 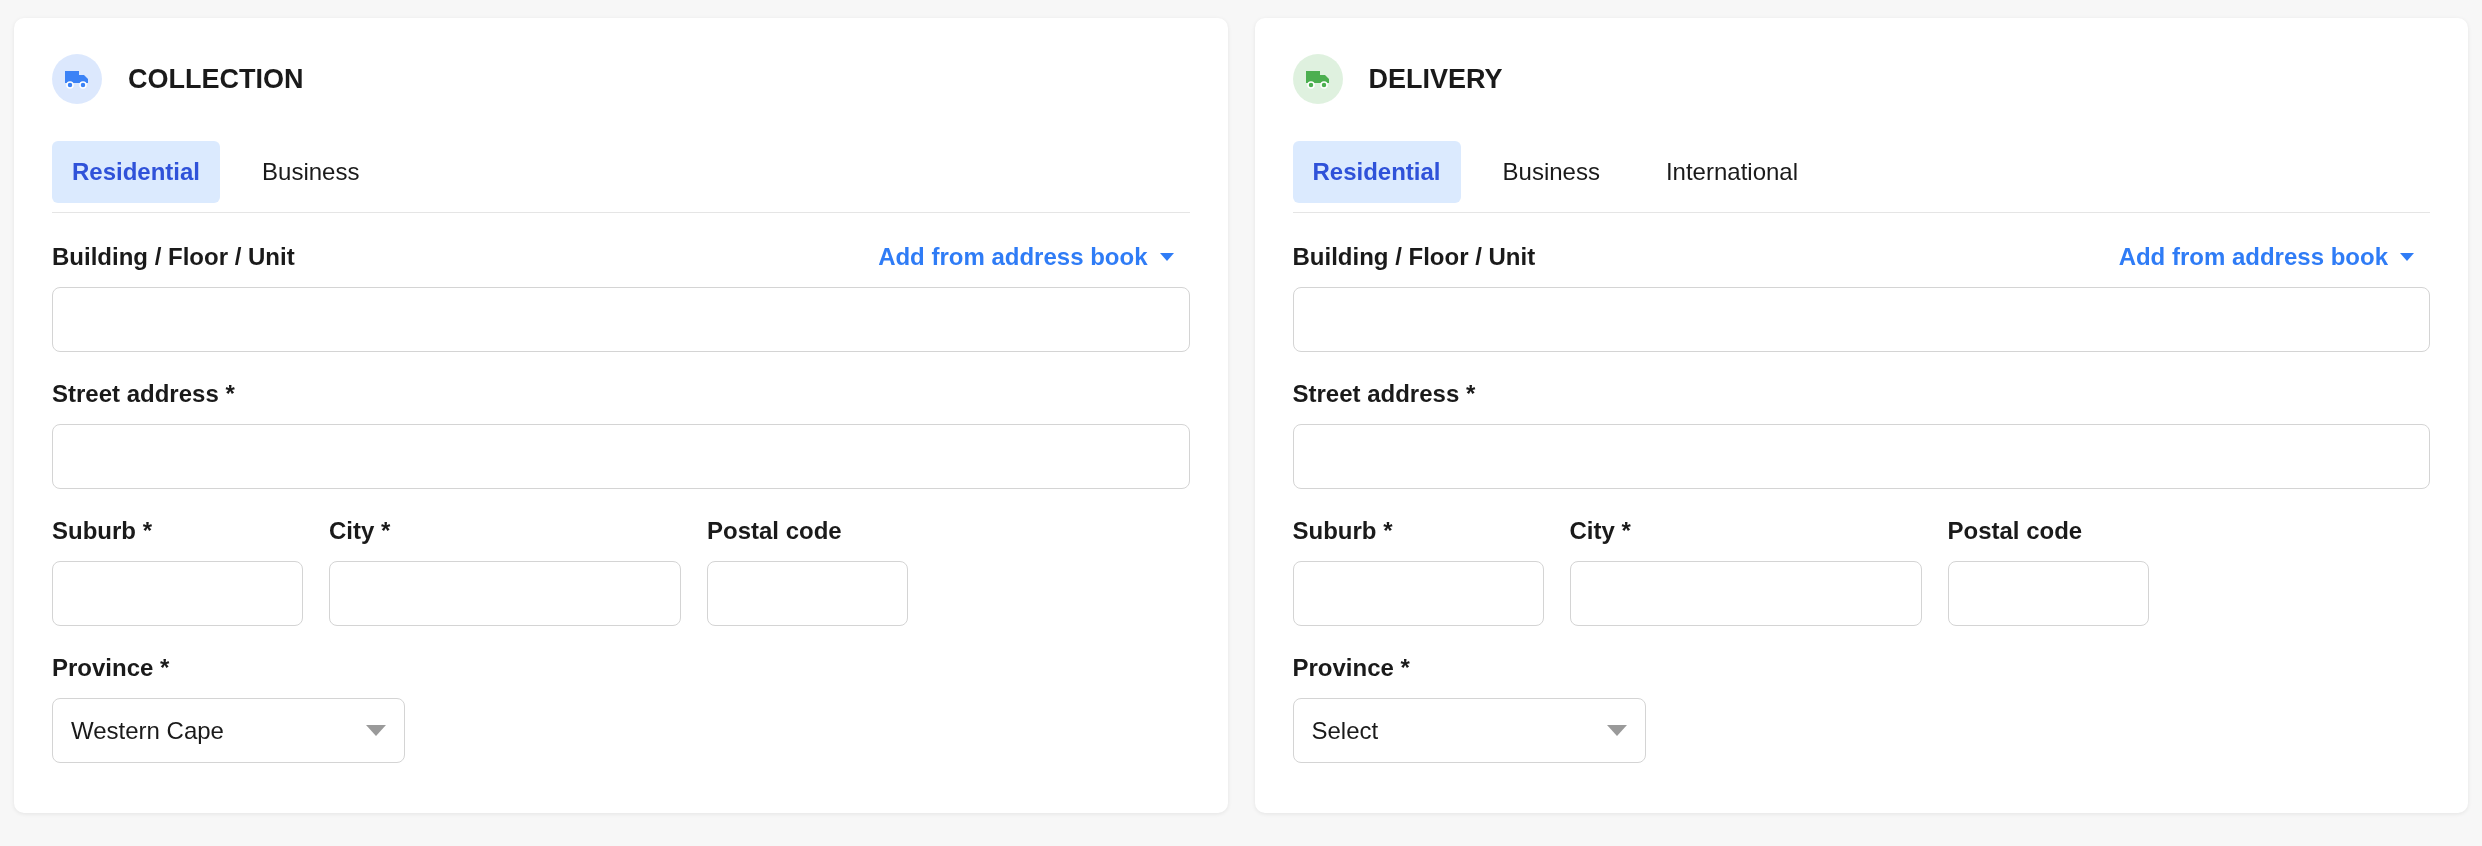 What do you see at coordinates (216, 79) in the screenshot?
I see `card-title: COLLECTION` at bounding box center [216, 79].